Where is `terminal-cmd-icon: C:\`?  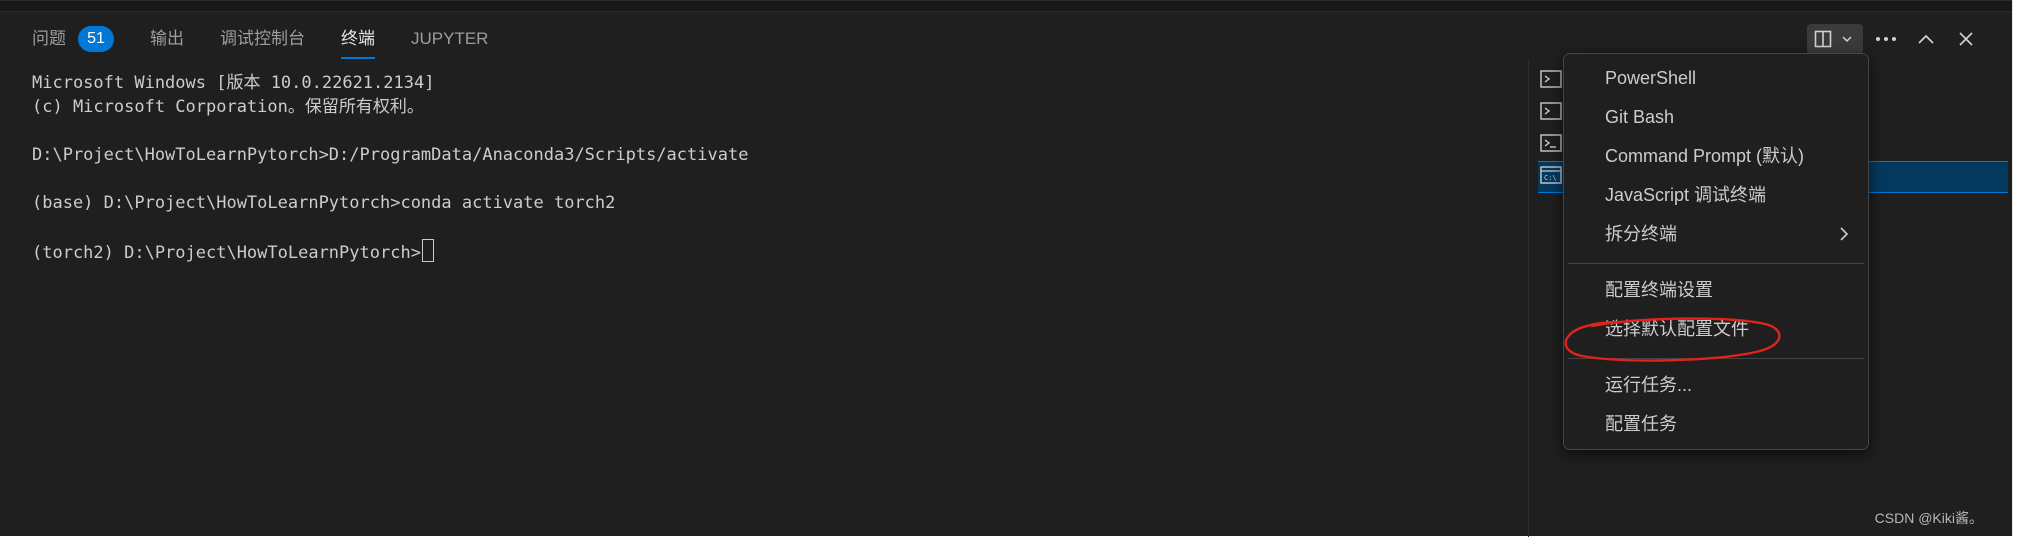
terminal-cmd-icon: C:\ is located at coordinates (1551, 177).